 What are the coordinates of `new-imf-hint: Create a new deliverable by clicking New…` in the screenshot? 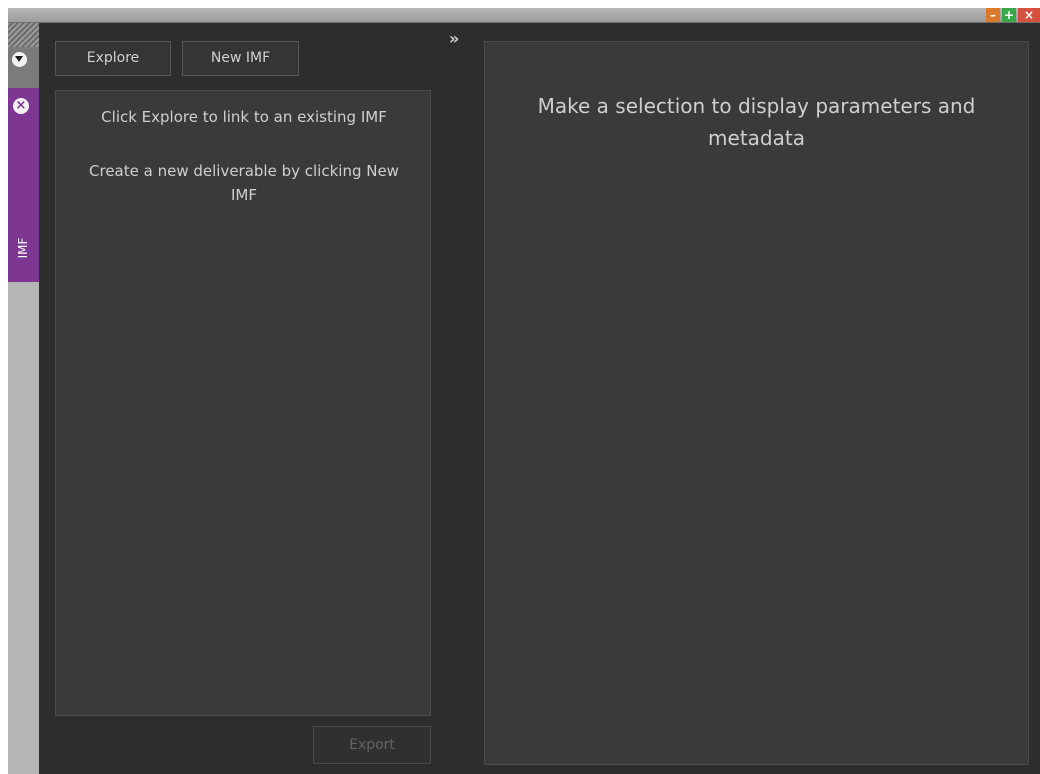 It's located at (244, 183).